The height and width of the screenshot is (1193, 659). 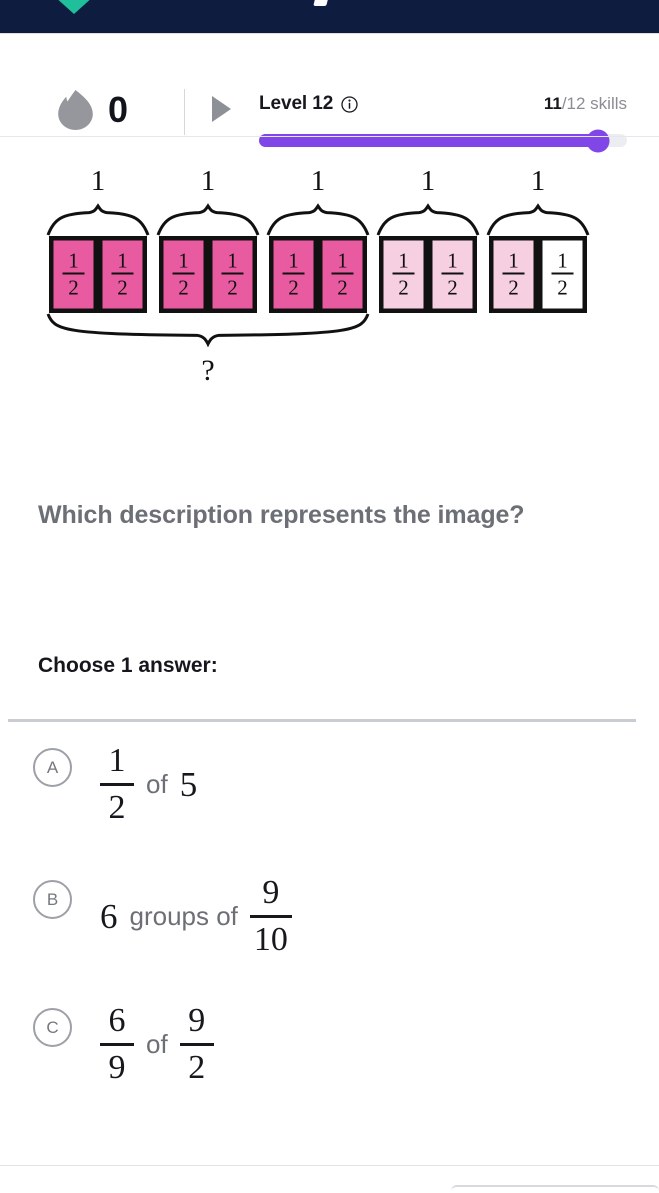 I want to click on choice-b-connector: groups of, so click(x=183, y=915).